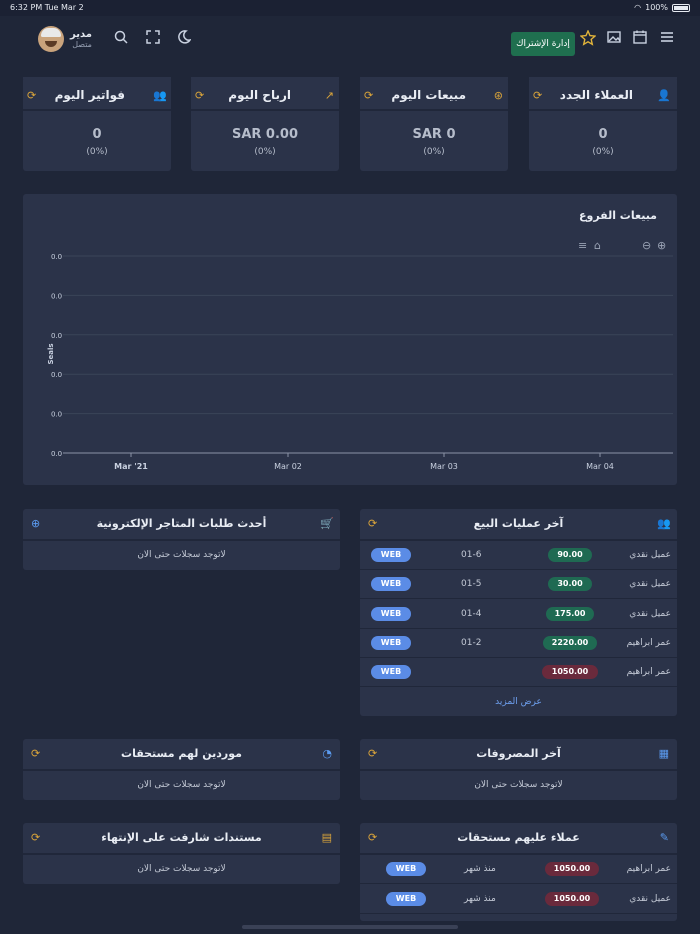  I want to click on sale-date: 01-2, so click(471, 642).